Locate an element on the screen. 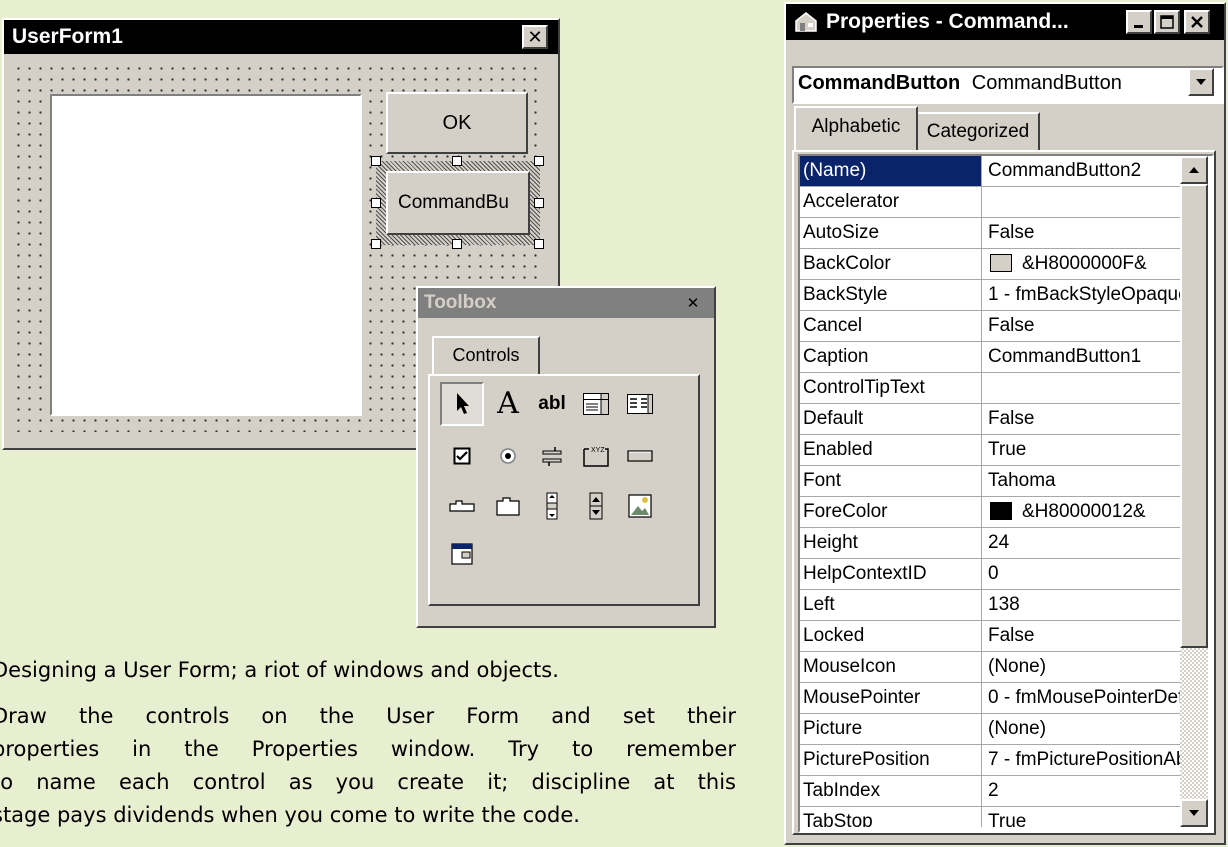  tab-controls: Controls is located at coordinates (486, 355).